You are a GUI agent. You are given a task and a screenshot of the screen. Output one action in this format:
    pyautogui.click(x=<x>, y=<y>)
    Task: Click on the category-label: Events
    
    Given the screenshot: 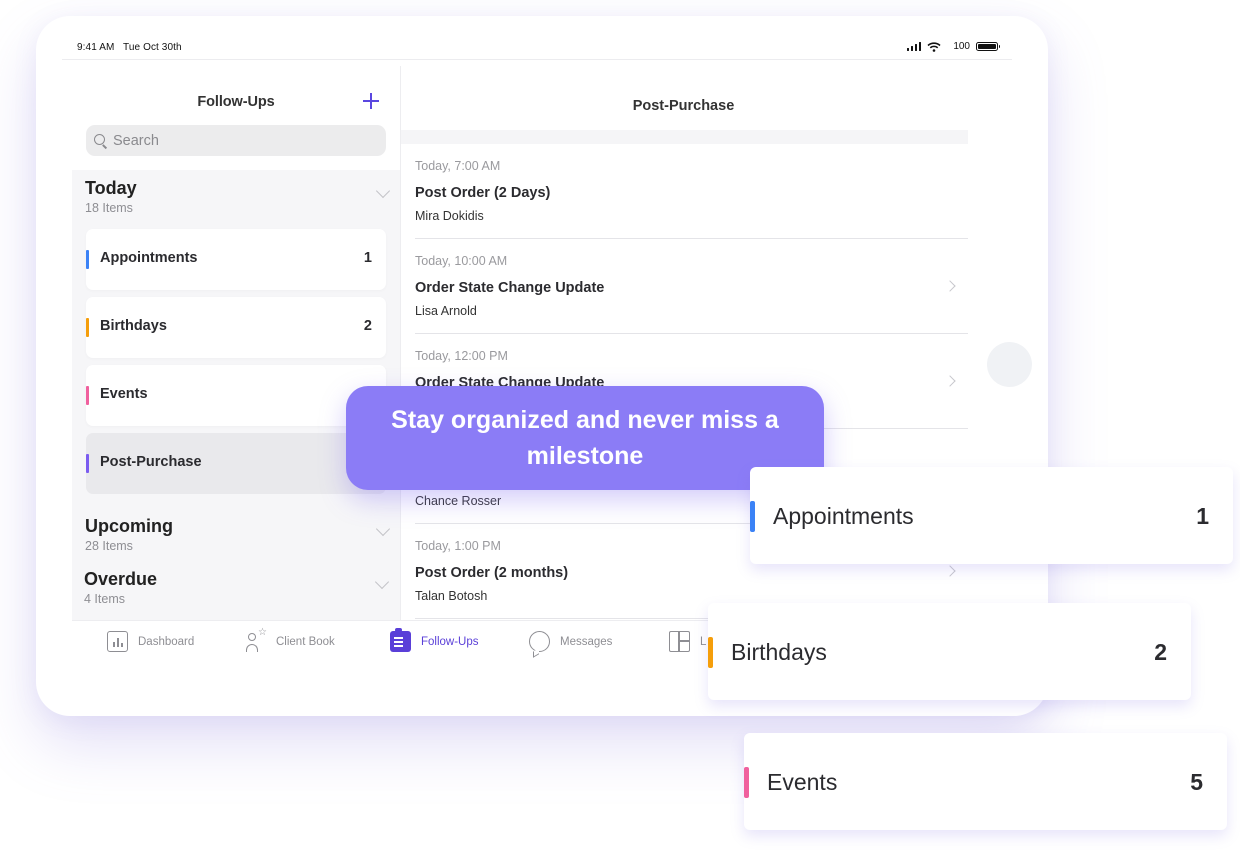 What is the action you would take?
    pyautogui.click(x=124, y=394)
    